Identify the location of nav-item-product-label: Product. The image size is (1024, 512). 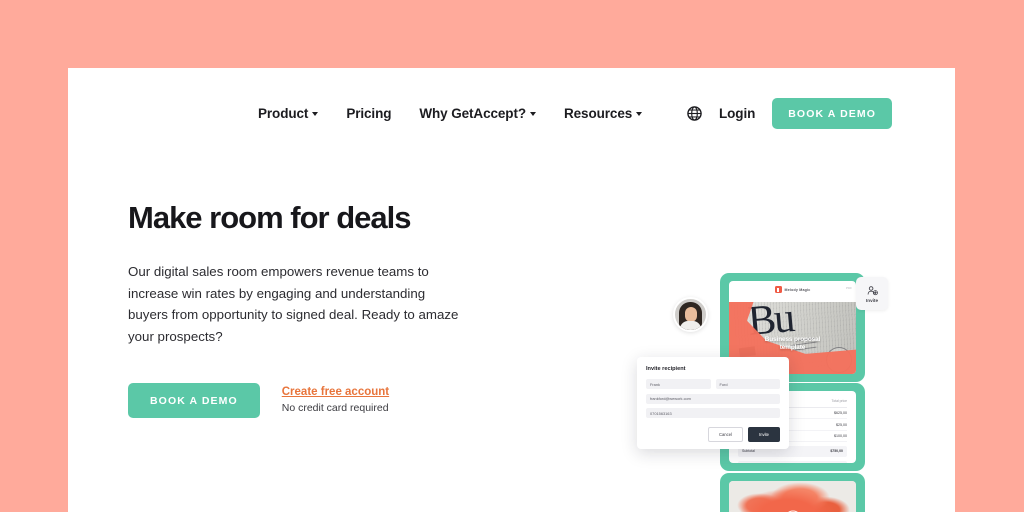
(283, 113).